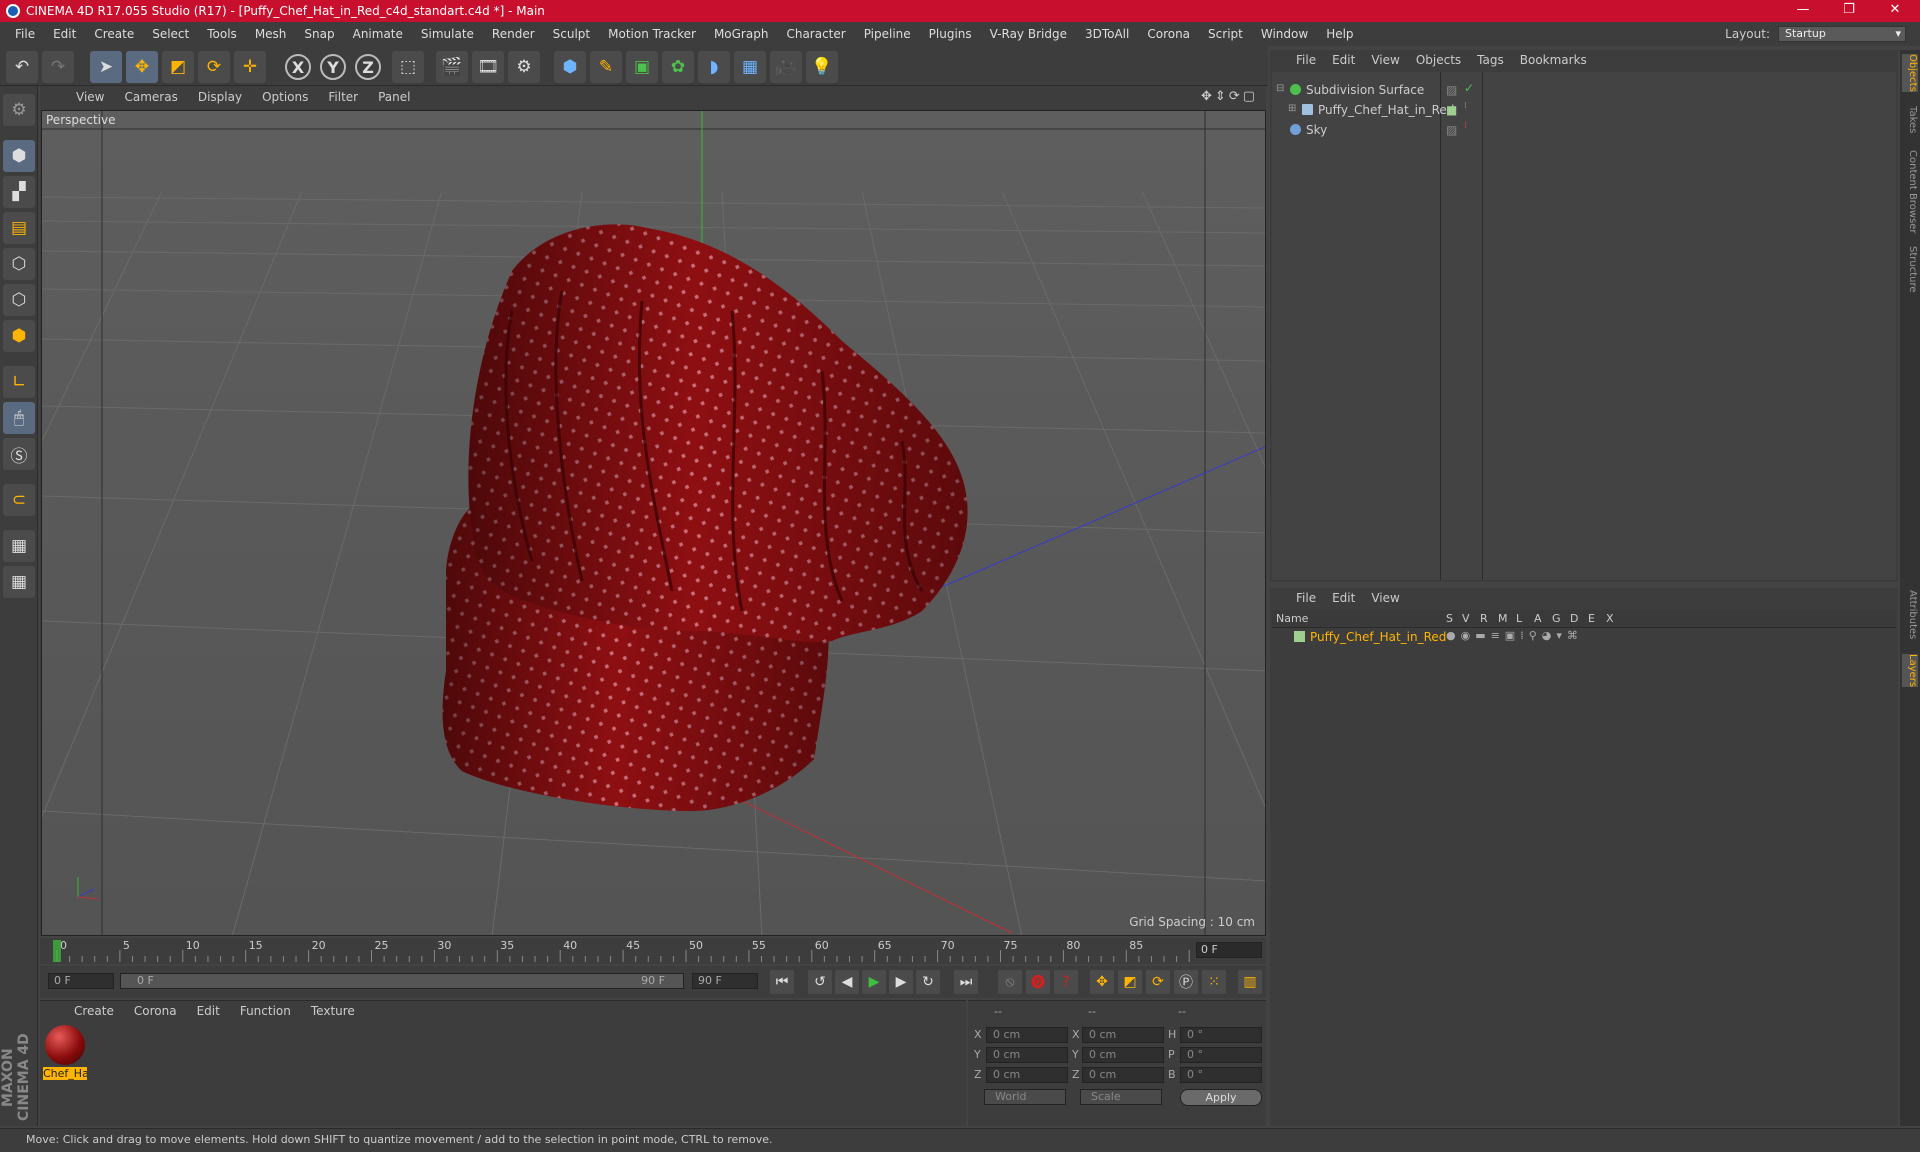 Image resolution: width=1920 pixels, height=1152 pixels. Describe the element at coordinates (1123, 1055) in the screenshot. I see `size-y-field: 0 cm` at that location.